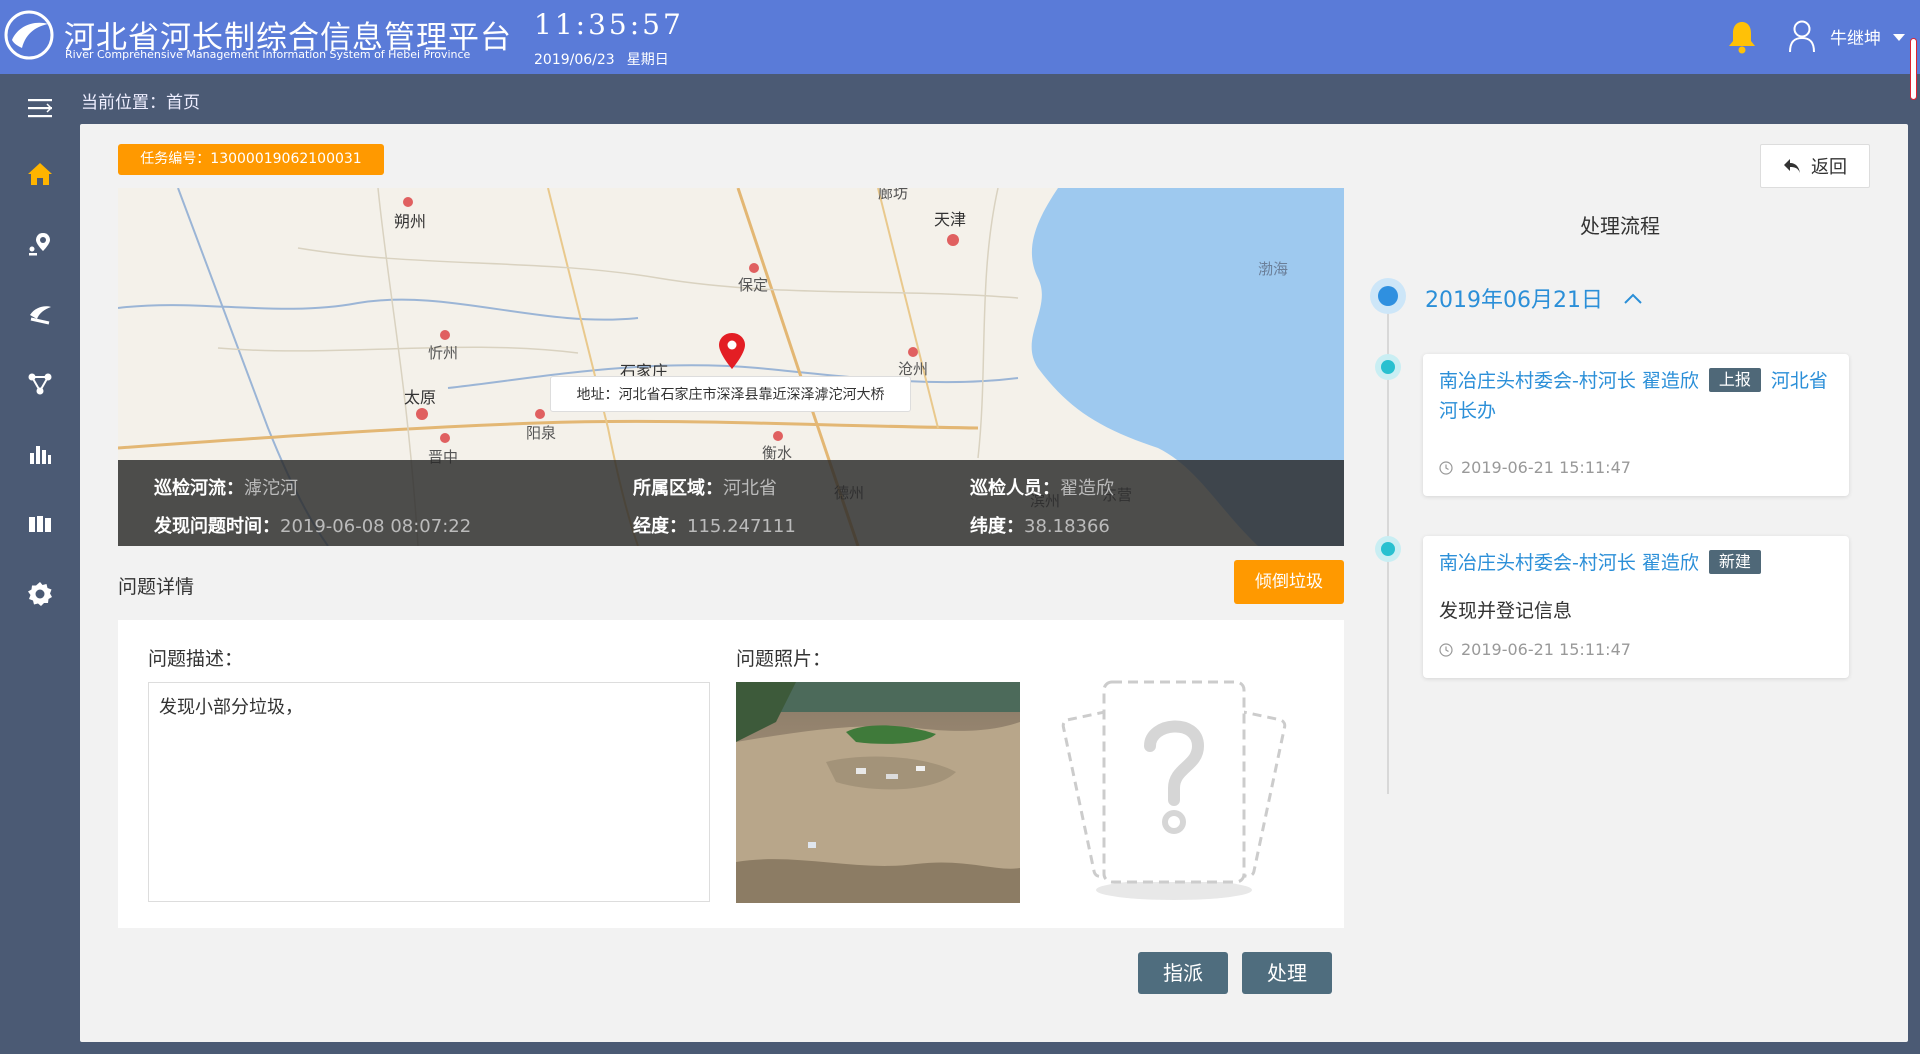 The height and width of the screenshot is (1054, 1920). What do you see at coordinates (40, 108) in the screenshot?
I see `menu-toggle-icon` at bounding box center [40, 108].